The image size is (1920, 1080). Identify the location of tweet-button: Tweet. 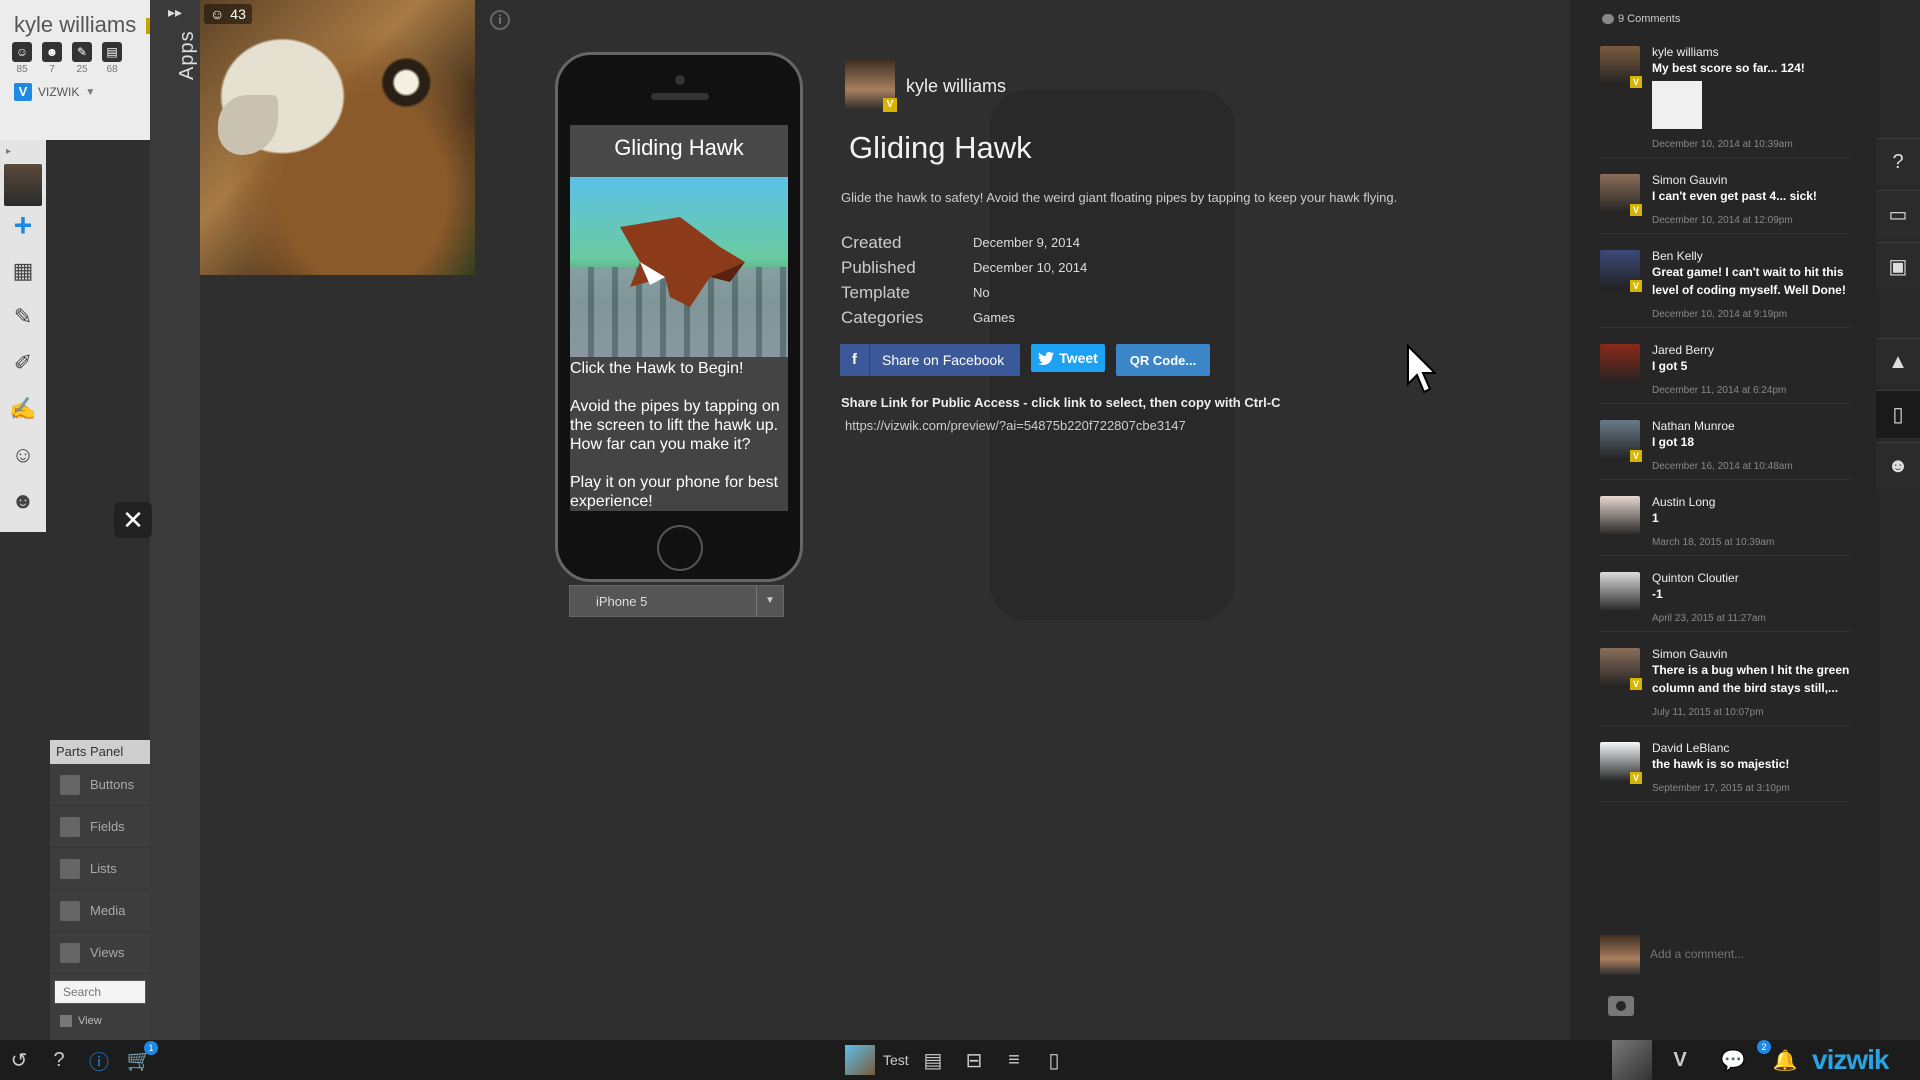
(1068, 358).